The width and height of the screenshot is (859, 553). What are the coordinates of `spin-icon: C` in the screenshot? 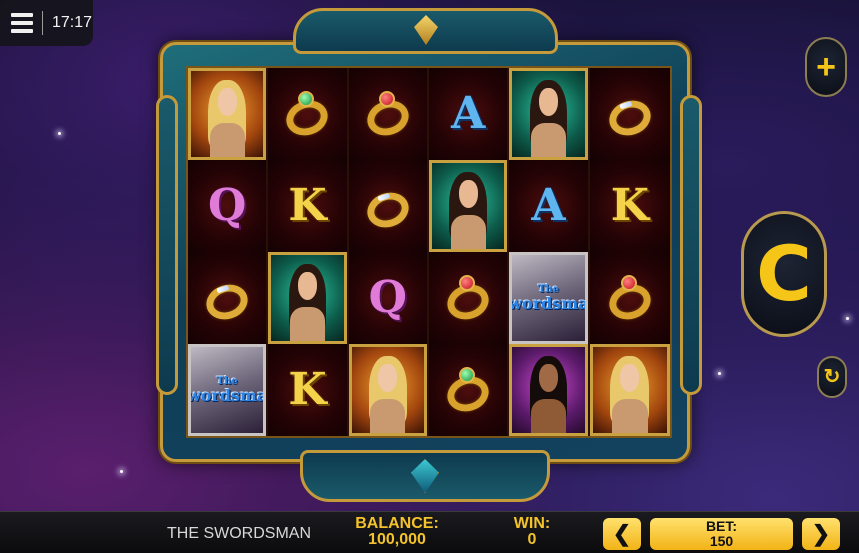 It's located at (784, 273).